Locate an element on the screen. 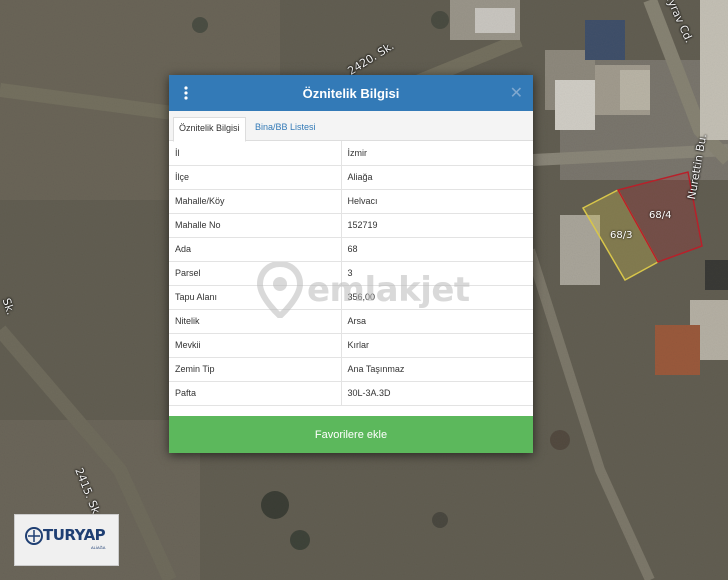  add-to-favorites-button: Favorilere ekle is located at coordinates (351, 434).